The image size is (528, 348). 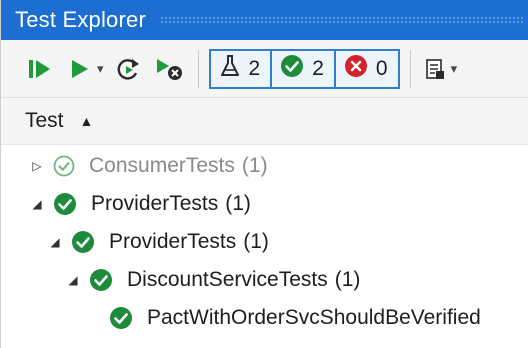 I want to click on tree-row-discount-service-tests: ◢ DiscountServiceTests (1), so click(x=264, y=280).